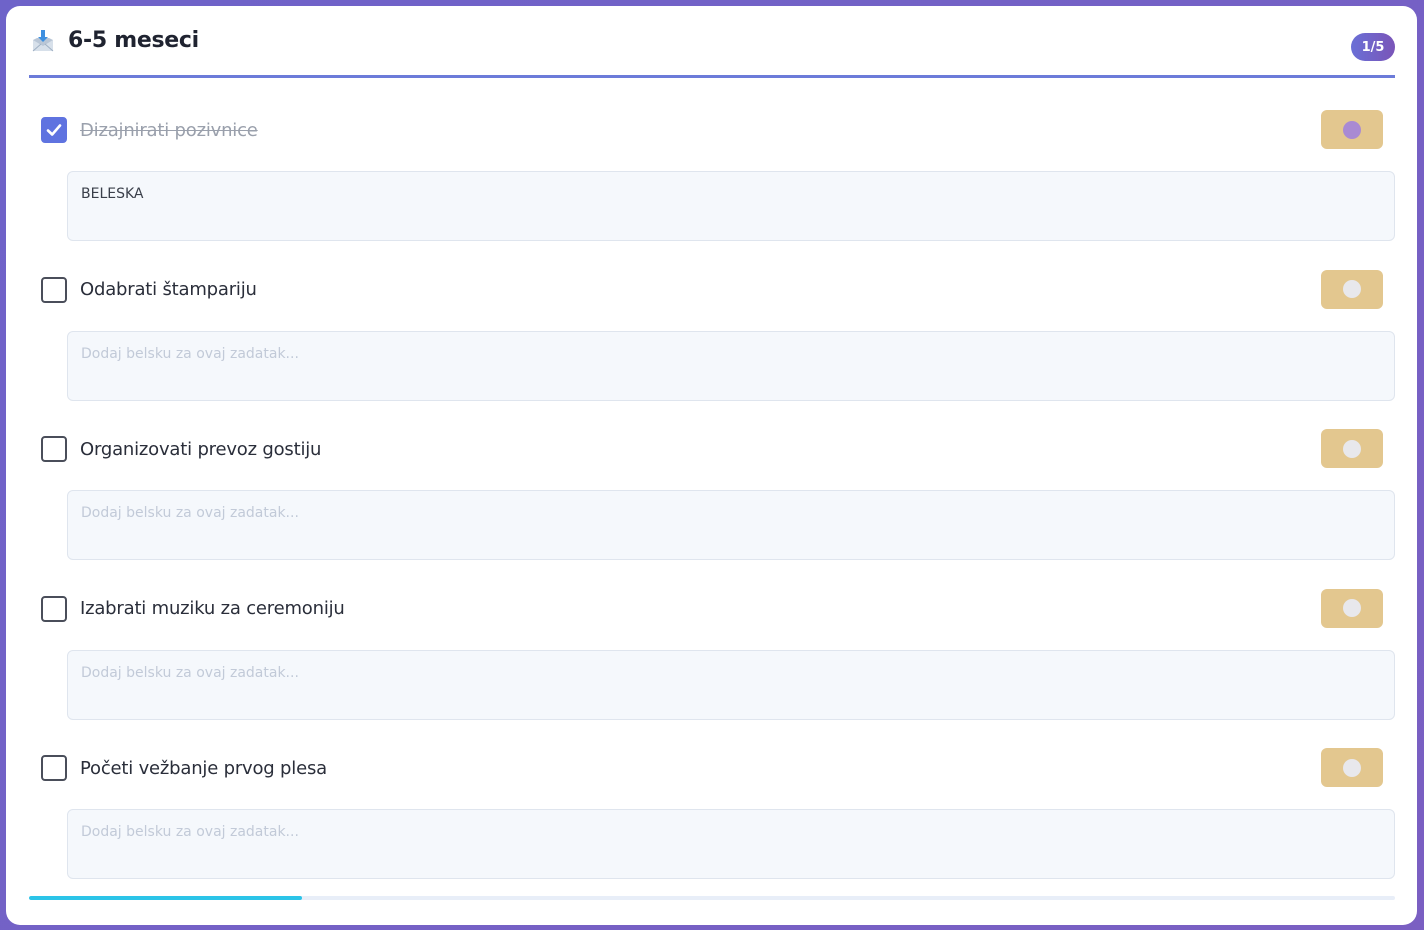 The image size is (1424, 930). Describe the element at coordinates (712, 449) in the screenshot. I see `task-row: Organizovati prevoz gostiju` at that location.